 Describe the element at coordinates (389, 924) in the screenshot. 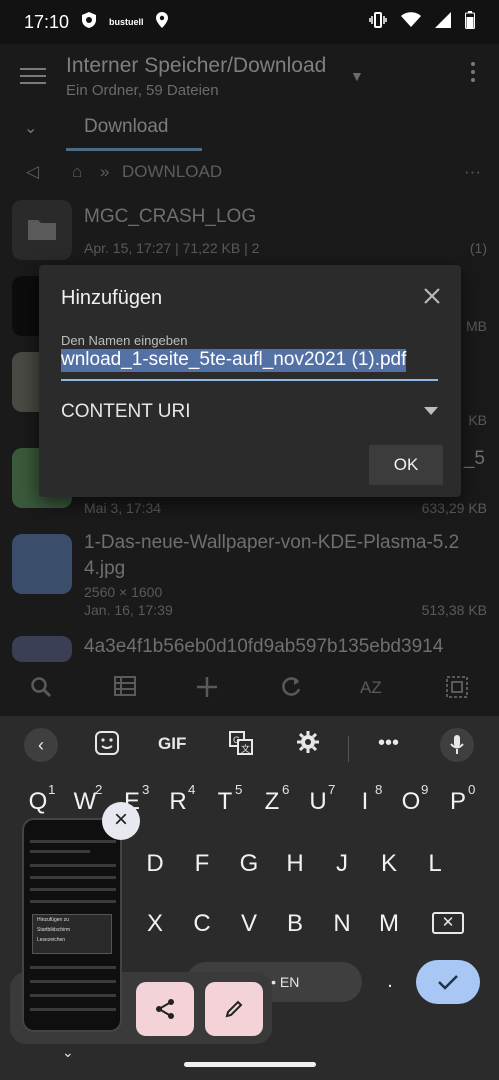

I see `key-m: M` at that location.